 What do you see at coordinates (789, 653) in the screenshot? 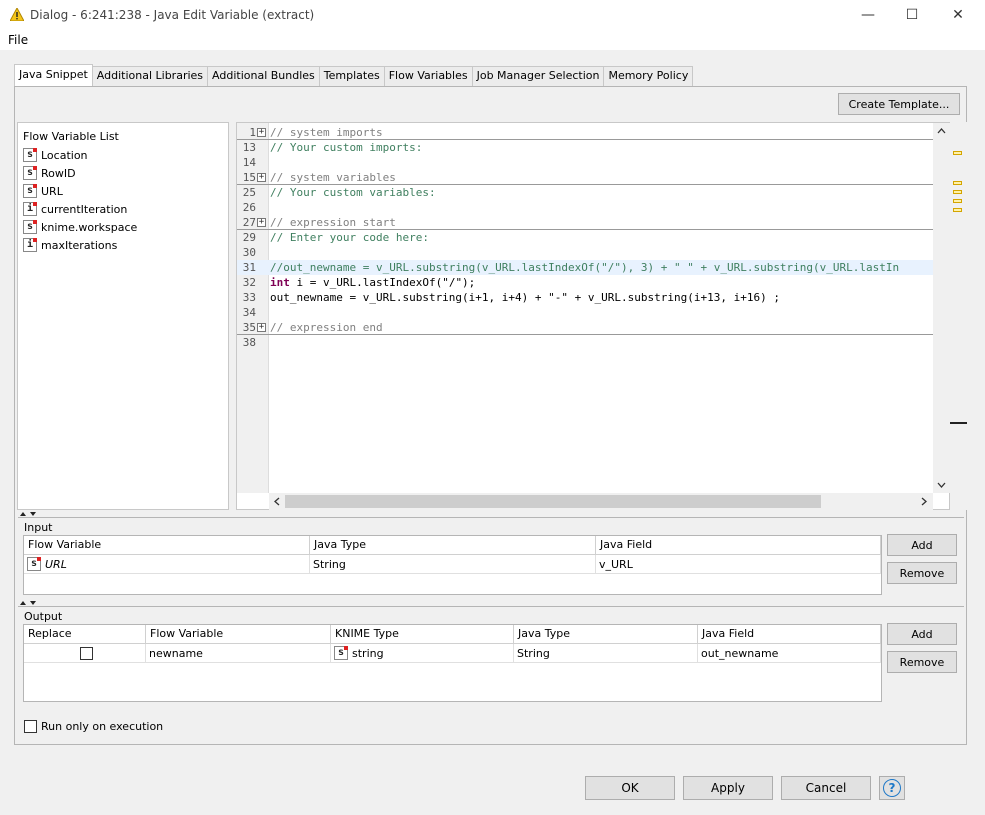
I see `table-cell-java-field: out_newname` at bounding box center [789, 653].